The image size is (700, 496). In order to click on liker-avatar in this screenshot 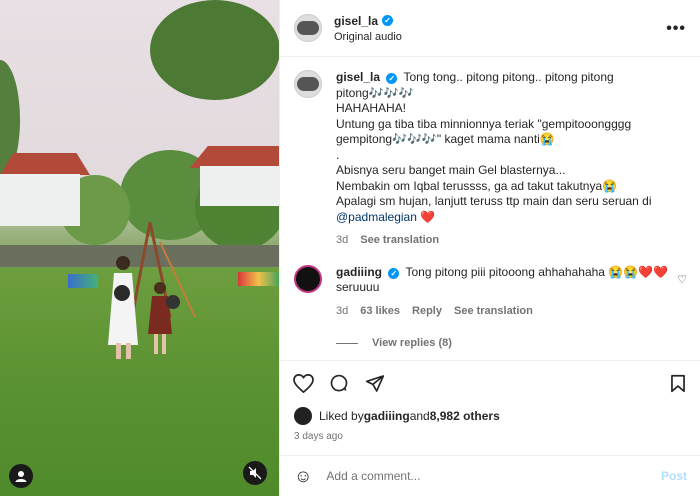, I will do `click(303, 416)`.